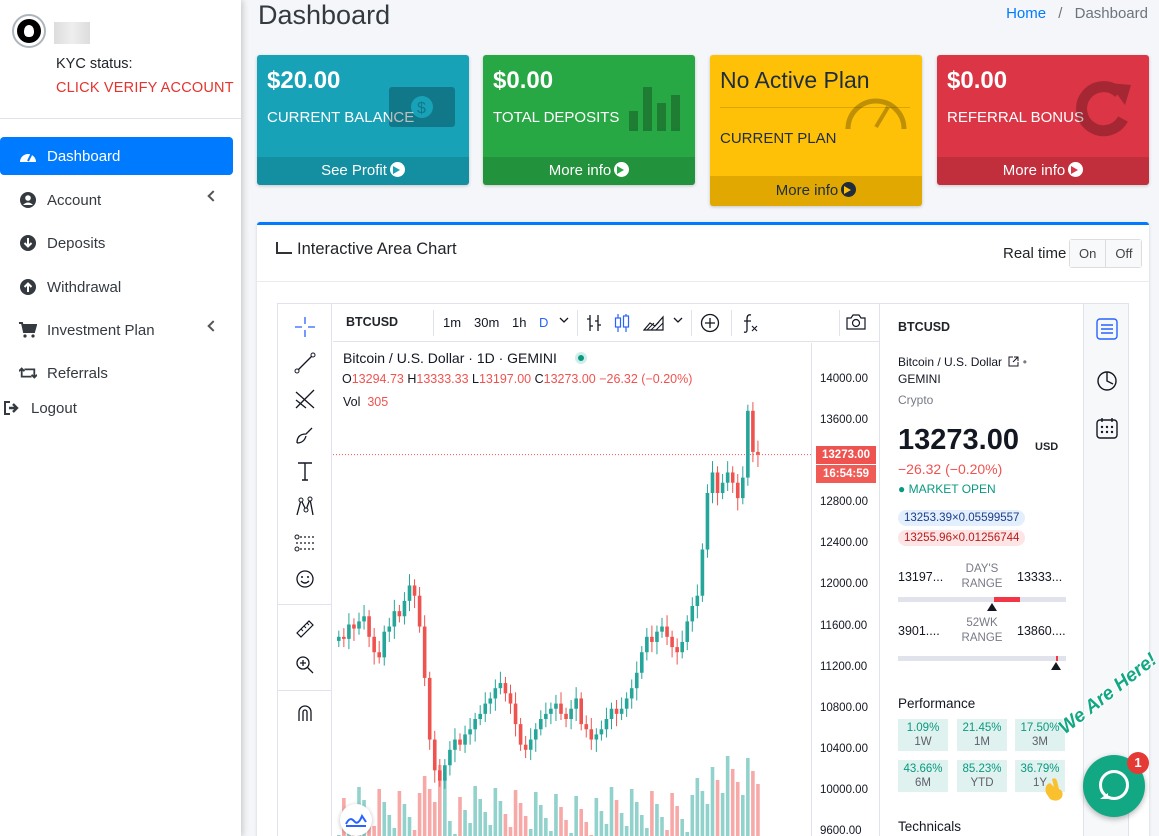 The height and width of the screenshot is (836, 1159). What do you see at coordinates (844, 420) in the screenshot?
I see `price-tick: 13600.00` at bounding box center [844, 420].